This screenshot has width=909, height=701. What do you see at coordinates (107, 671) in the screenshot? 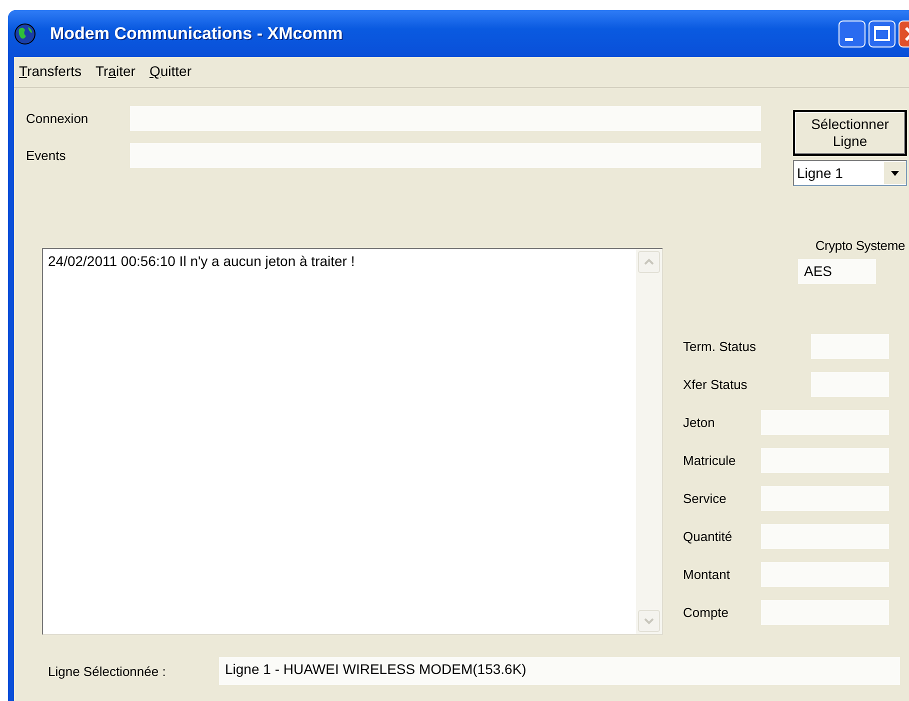
I see `selected-line-label: Ligne Sélectionnée :` at bounding box center [107, 671].